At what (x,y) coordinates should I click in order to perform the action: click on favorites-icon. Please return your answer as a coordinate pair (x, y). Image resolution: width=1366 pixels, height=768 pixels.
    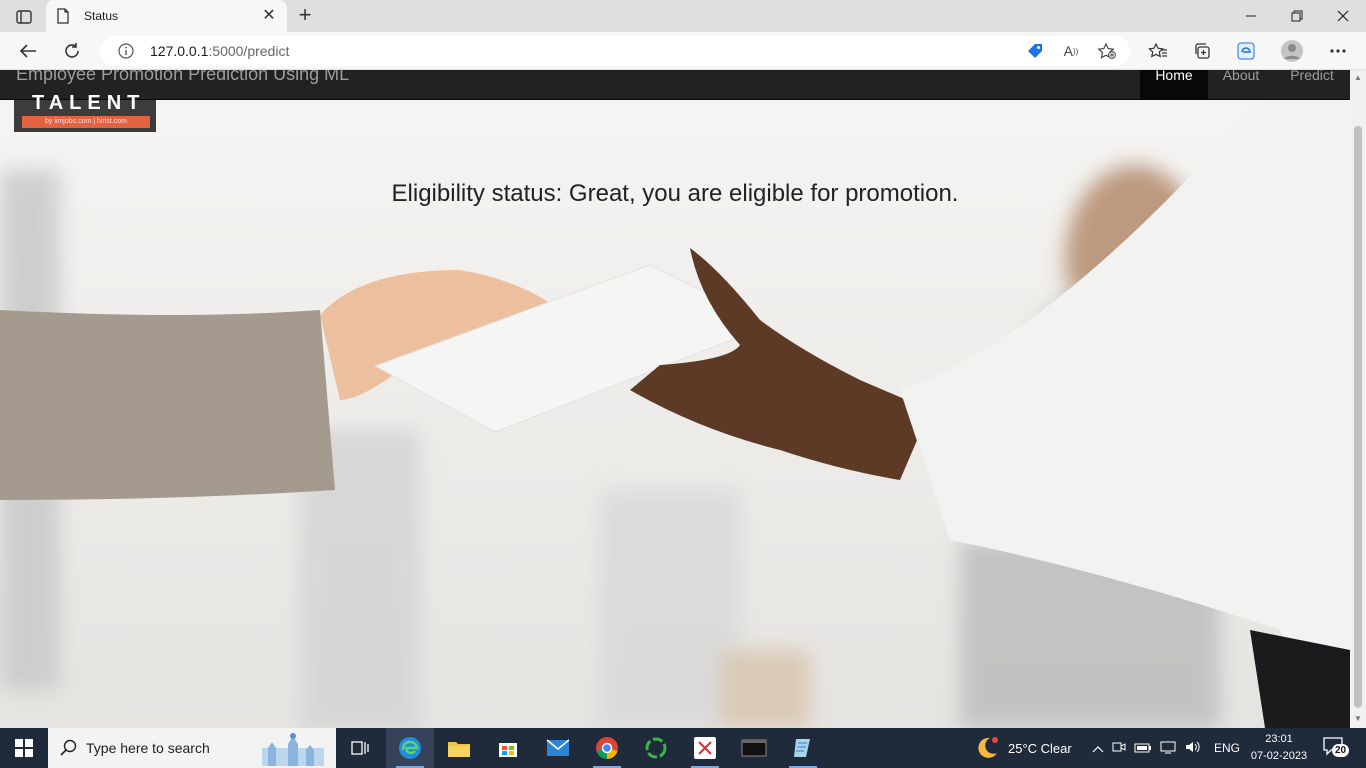
    Looking at the image, I should click on (1158, 51).